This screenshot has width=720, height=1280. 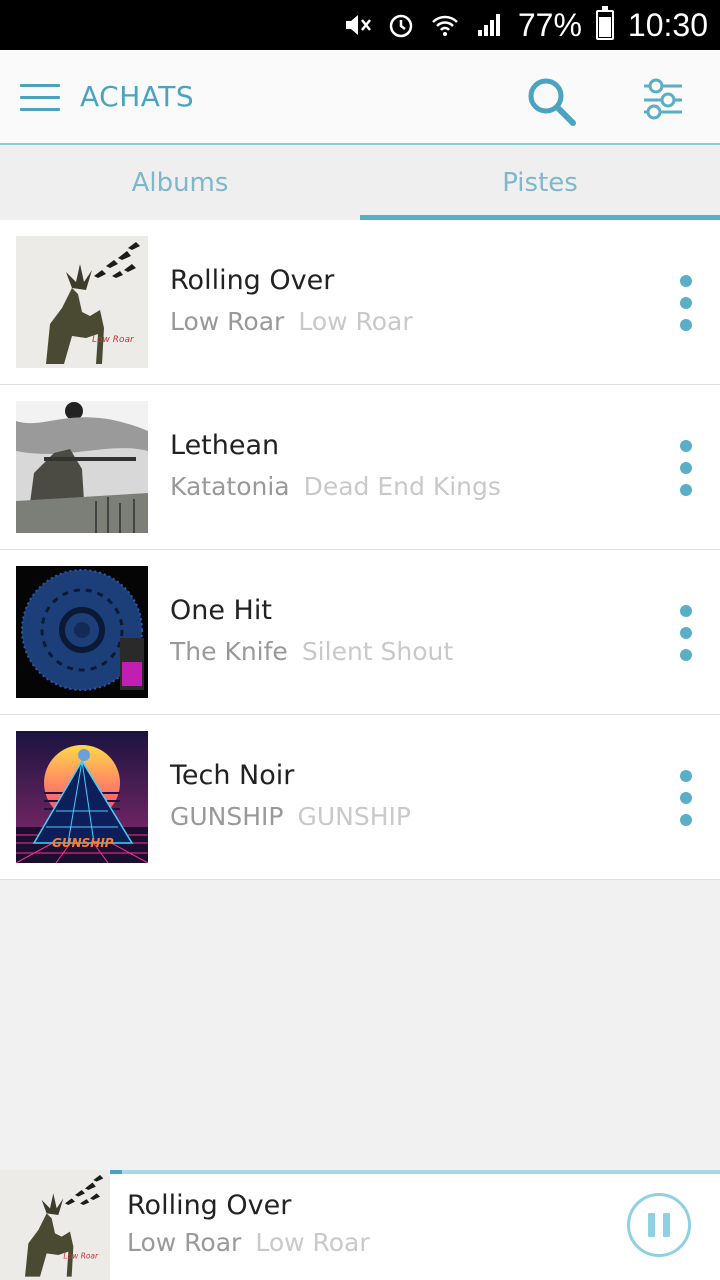 I want to click on tab-bar: Albums Pistes, so click(x=360, y=182).